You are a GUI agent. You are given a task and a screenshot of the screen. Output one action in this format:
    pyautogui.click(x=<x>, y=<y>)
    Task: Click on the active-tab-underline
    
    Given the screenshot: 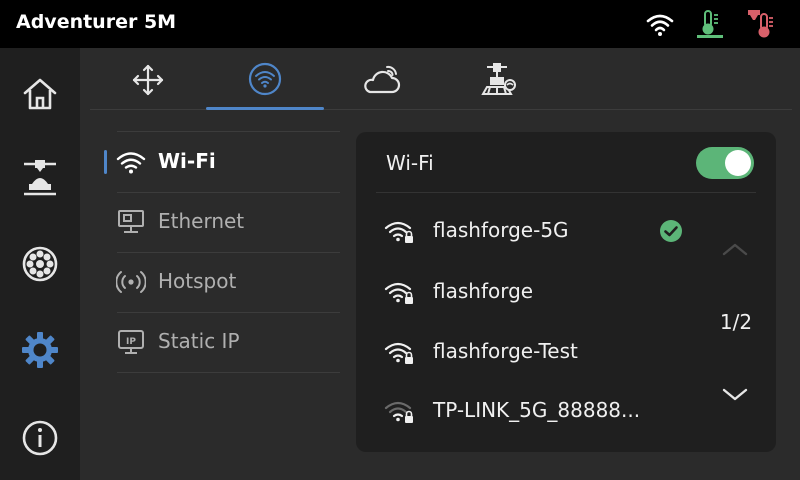 What is the action you would take?
    pyautogui.click(x=265, y=108)
    